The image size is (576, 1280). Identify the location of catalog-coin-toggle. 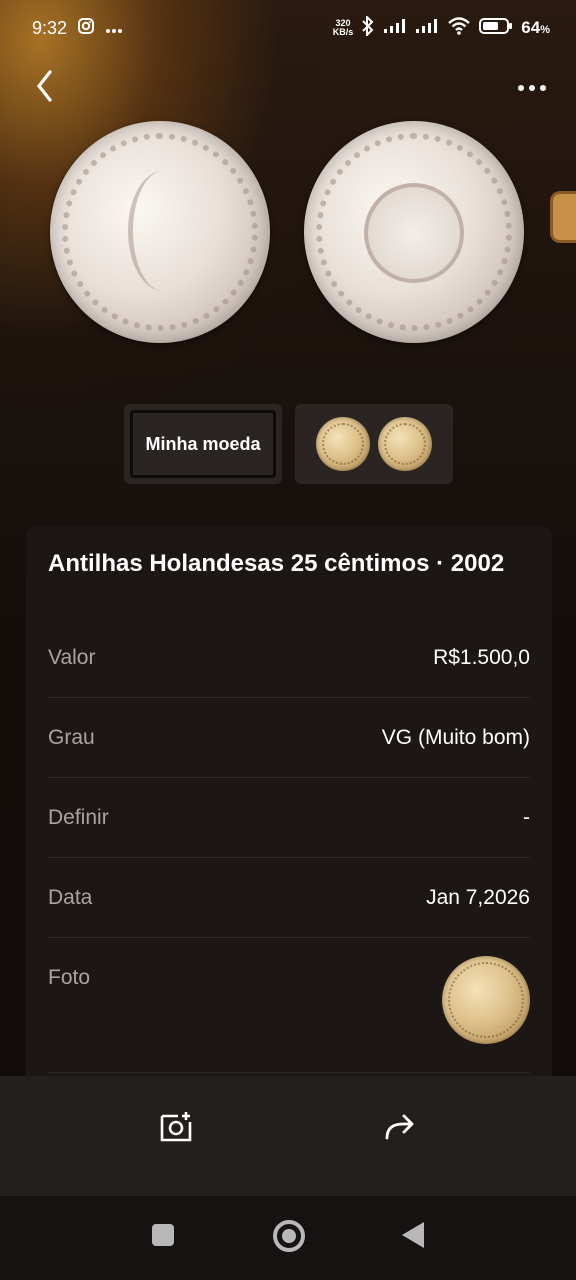
(374, 444).